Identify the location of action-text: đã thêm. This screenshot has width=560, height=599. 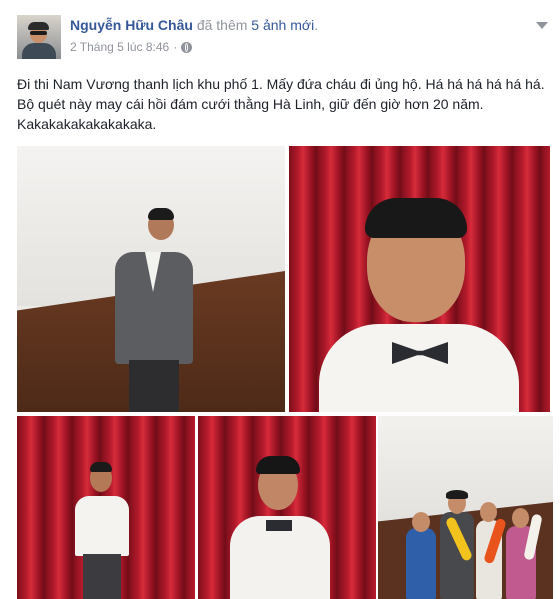
(222, 25).